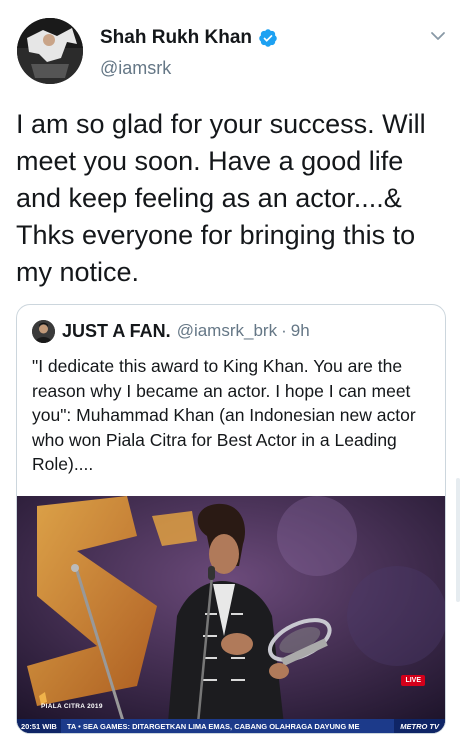 Image resolution: width=462 pixels, height=745 pixels. Describe the element at coordinates (116, 331) in the screenshot. I see `quoted-author-name: JUST A FAN.` at that location.